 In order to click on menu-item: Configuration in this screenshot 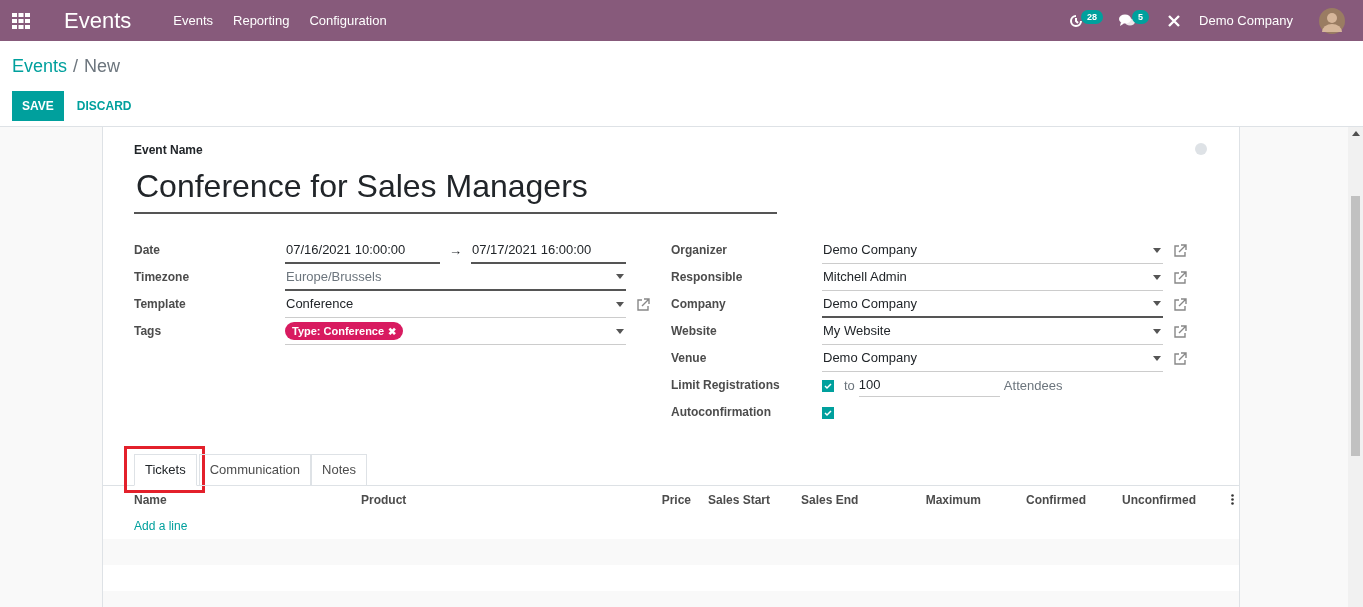, I will do `click(348, 20)`.